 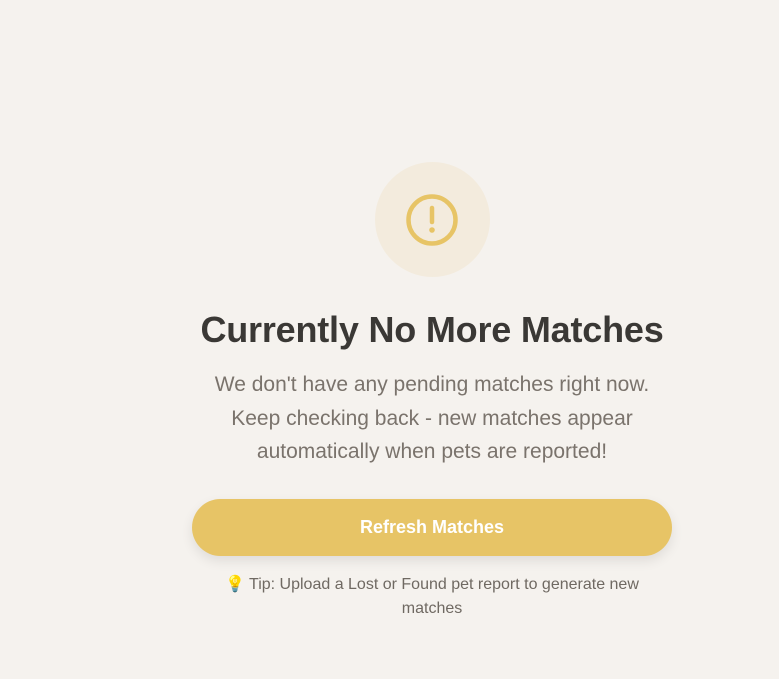 I want to click on alert-circle-icon, so click(x=432, y=219).